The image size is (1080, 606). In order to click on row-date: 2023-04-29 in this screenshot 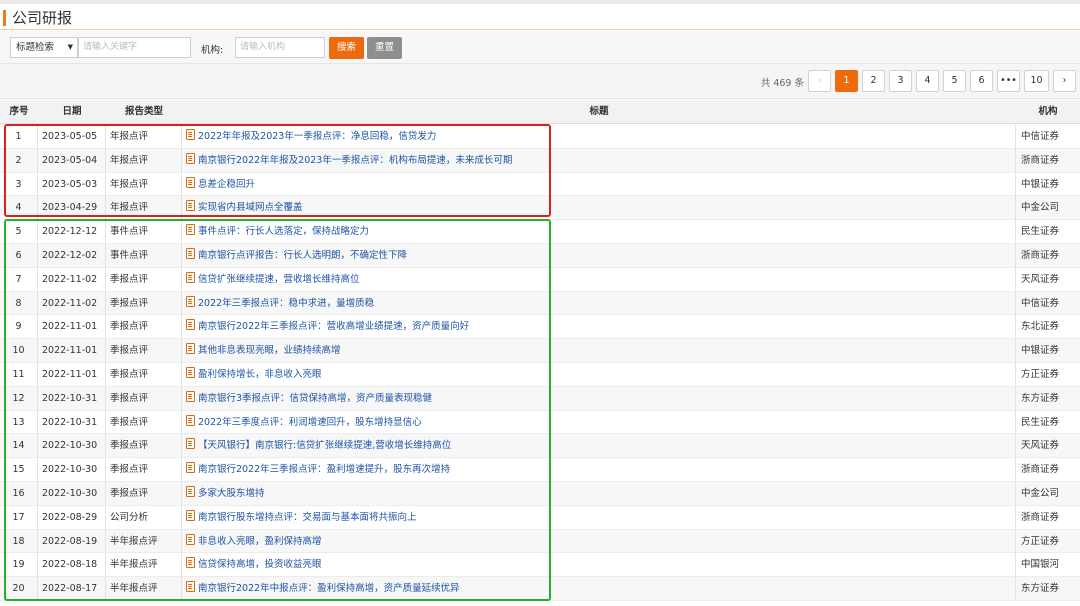, I will do `click(72, 208)`.